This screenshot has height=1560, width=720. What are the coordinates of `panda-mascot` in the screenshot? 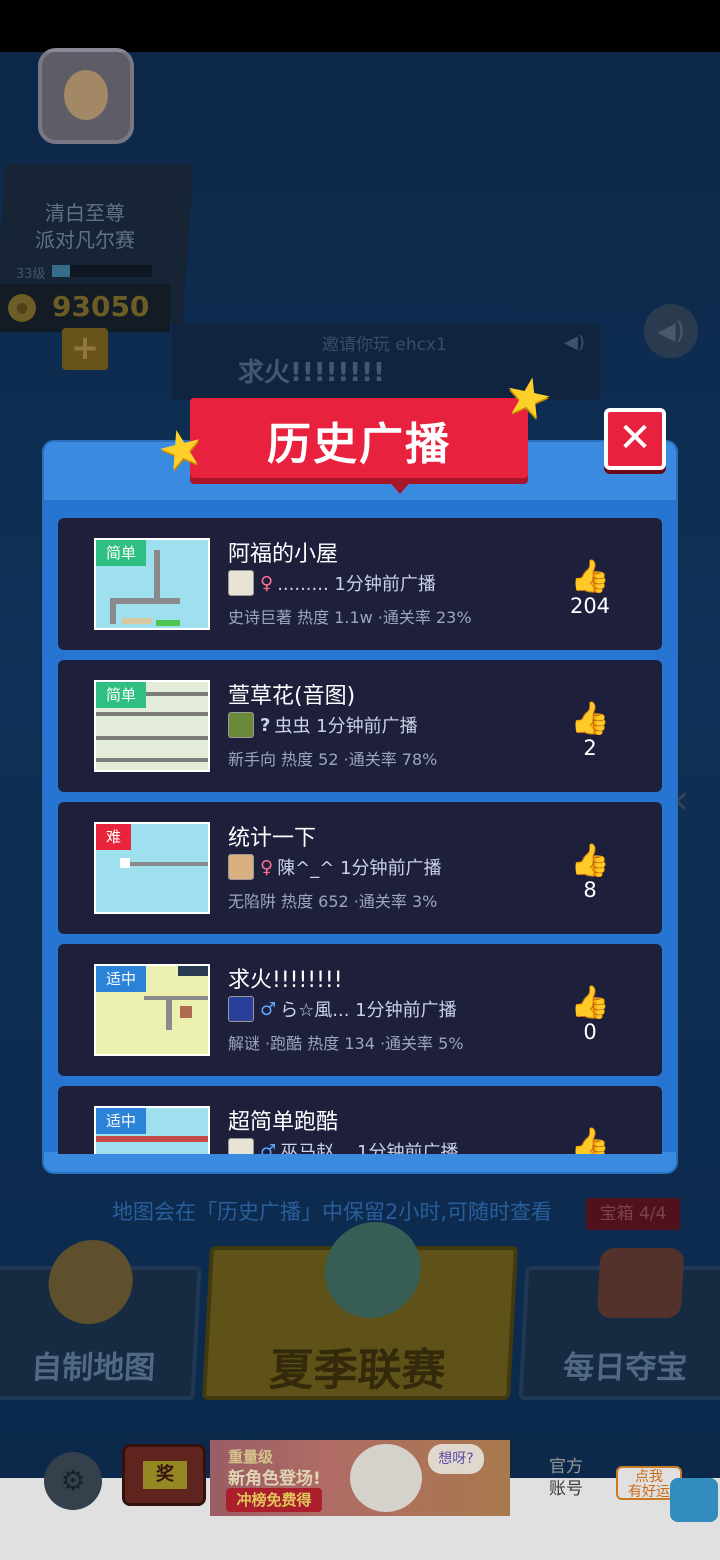 It's located at (386, 1478).